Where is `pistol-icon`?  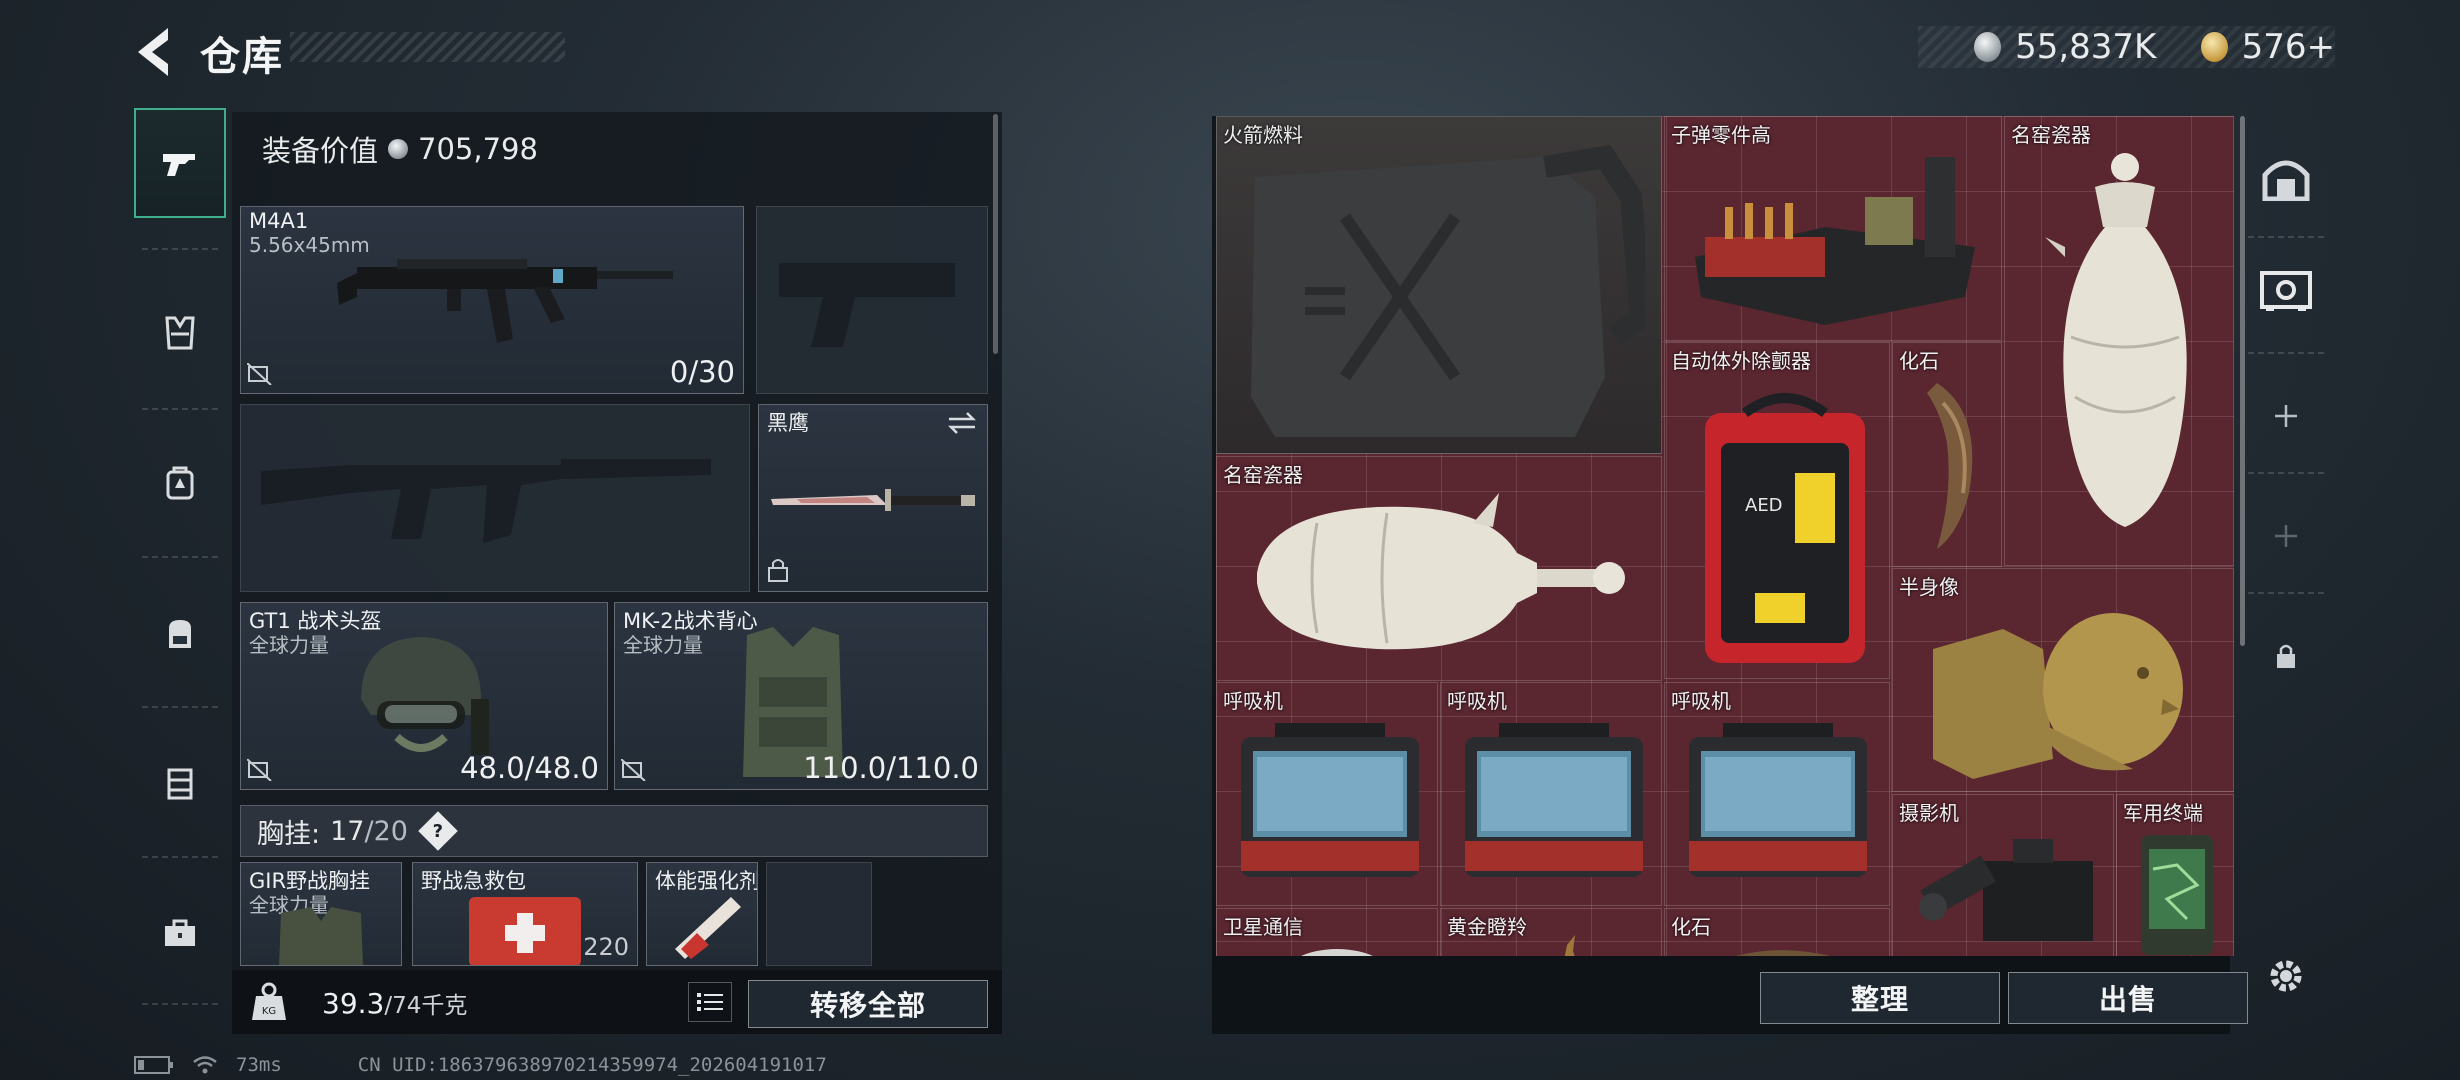
pistol-icon is located at coordinates (179, 165).